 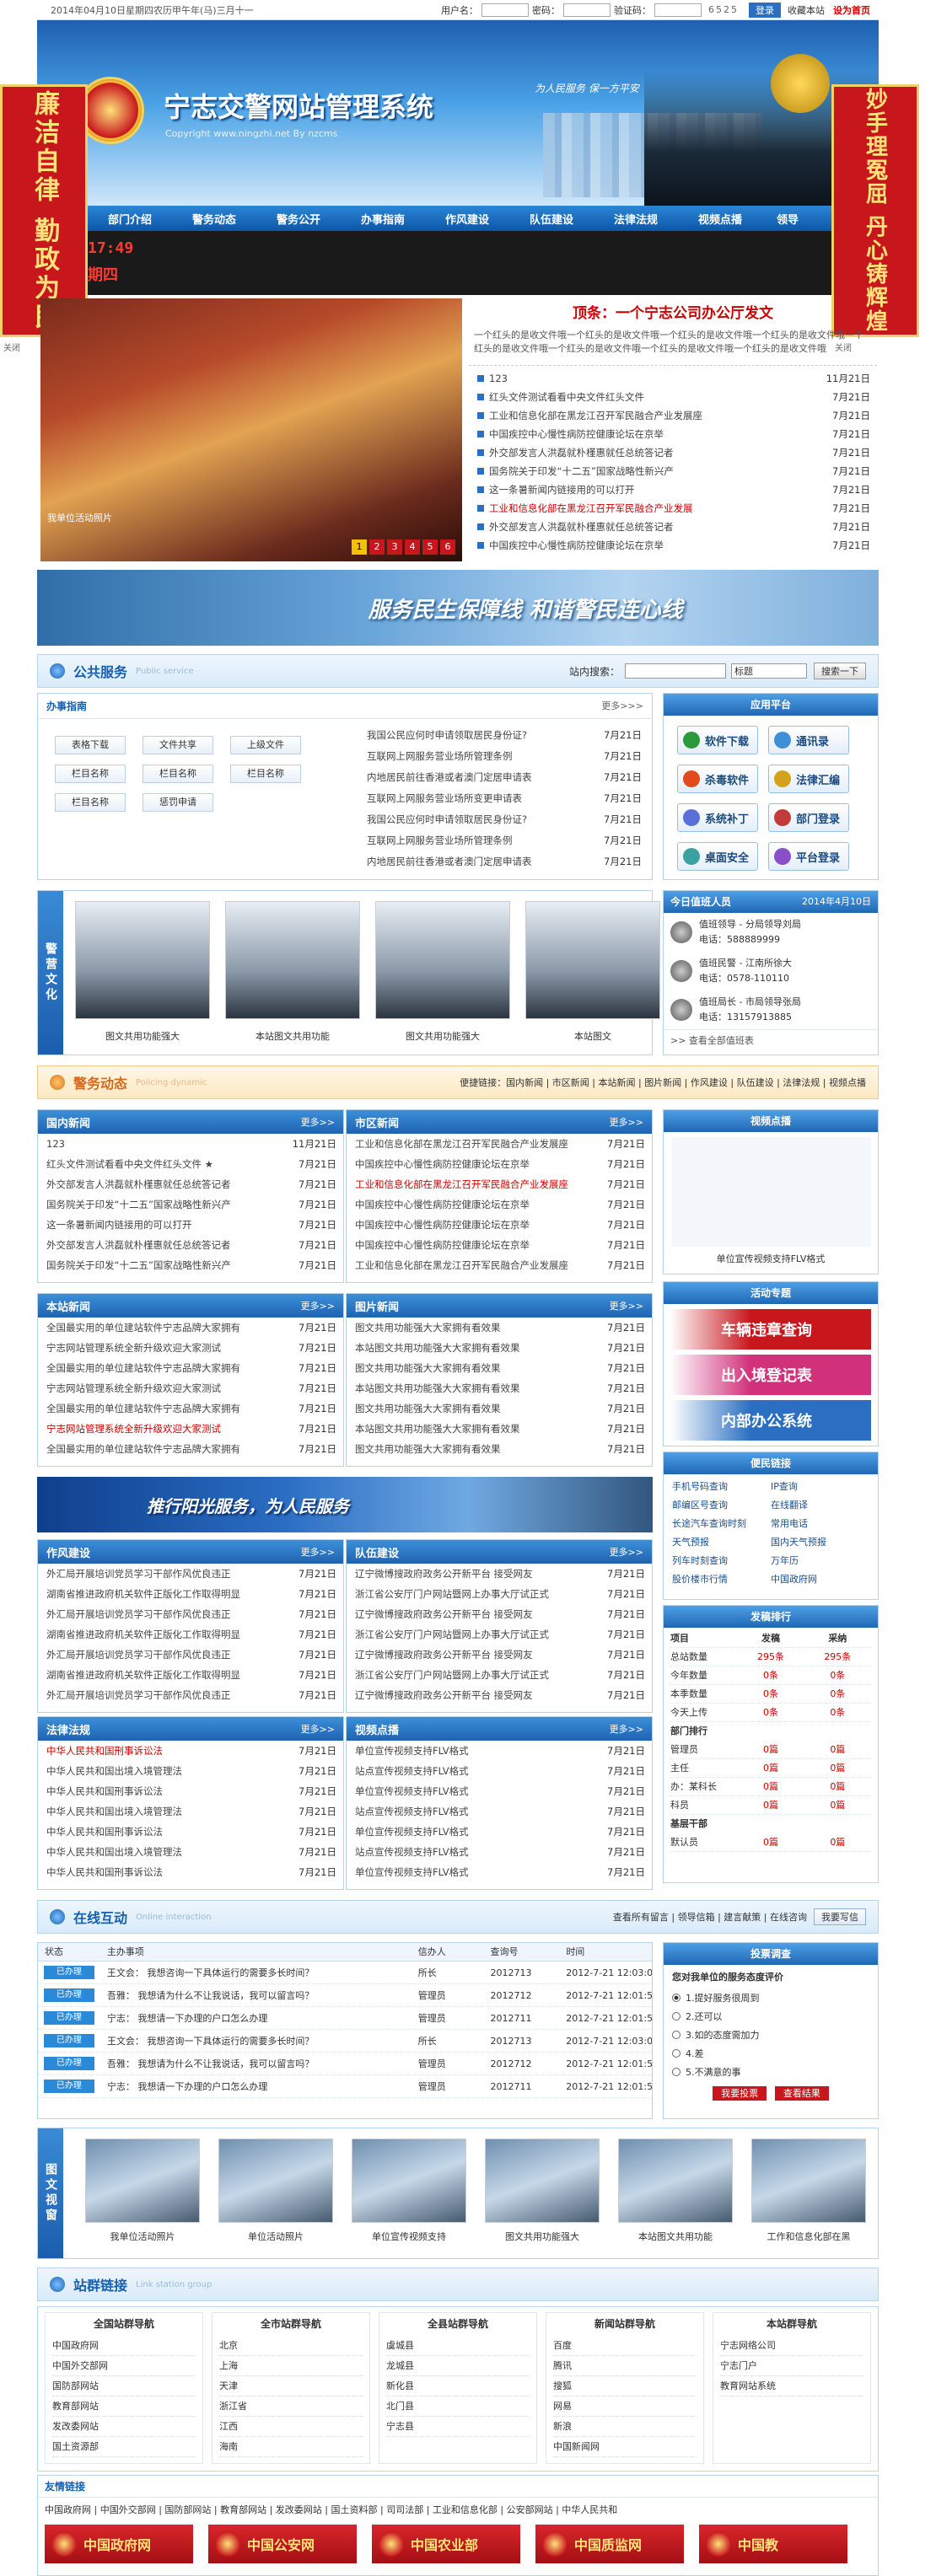 I want to click on gallery-item: 本站图文共用功能, so click(x=675, y=2191).